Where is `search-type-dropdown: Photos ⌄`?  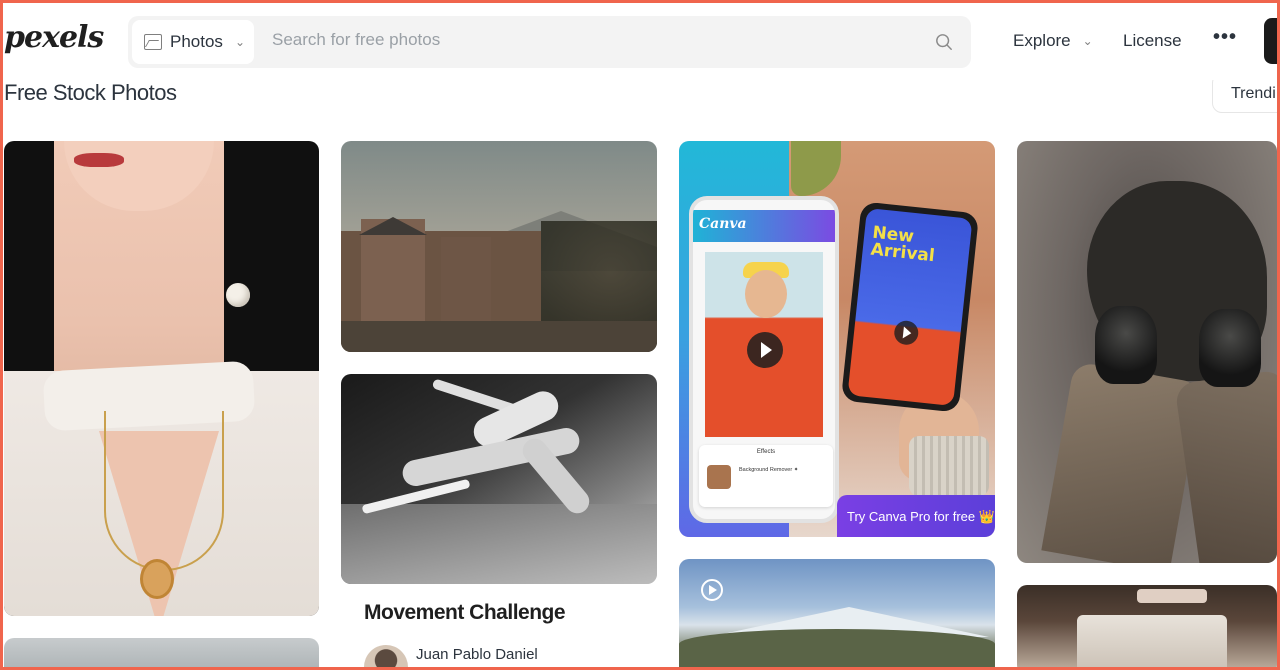
search-type-dropdown: Photos ⌄ is located at coordinates (193, 42).